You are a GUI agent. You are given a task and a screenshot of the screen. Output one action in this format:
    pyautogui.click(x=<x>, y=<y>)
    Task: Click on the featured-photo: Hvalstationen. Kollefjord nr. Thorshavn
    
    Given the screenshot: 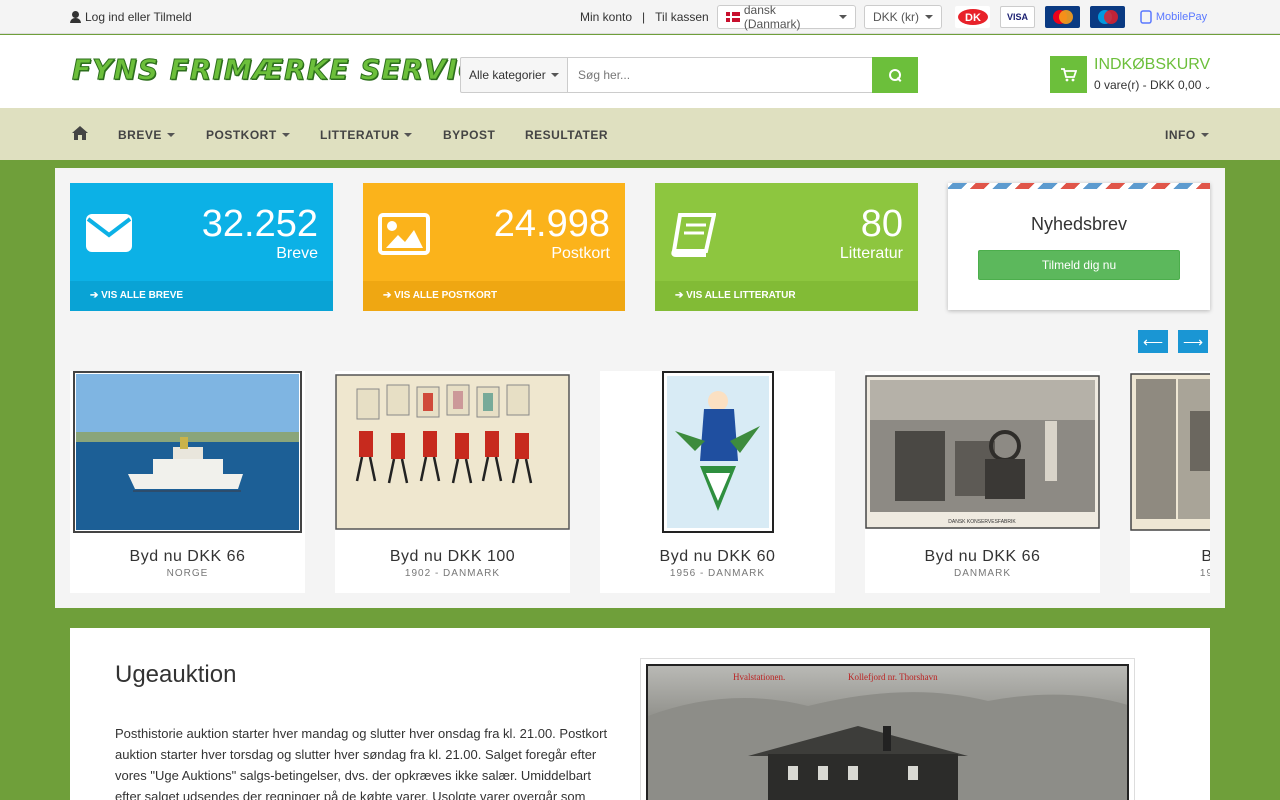 What is the action you would take?
    pyautogui.click(x=887, y=732)
    